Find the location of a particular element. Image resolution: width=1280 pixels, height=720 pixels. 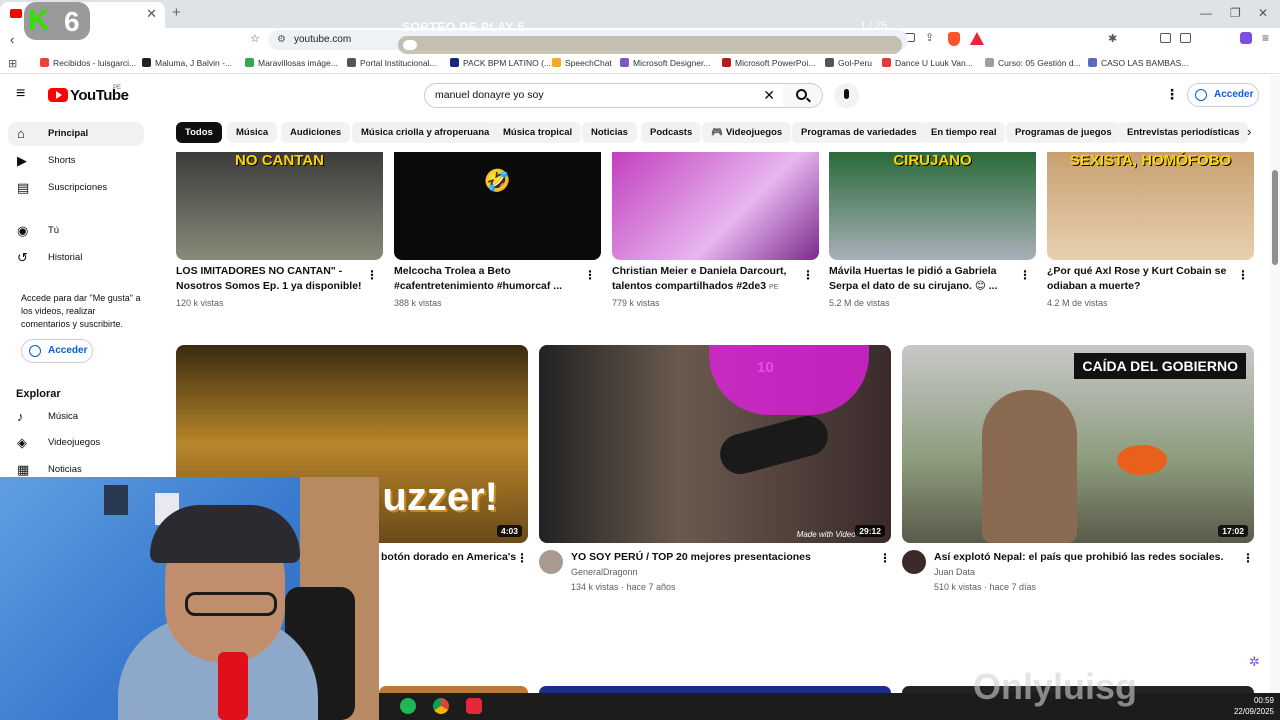

video-thumbnail: 10Made with VideoS29:12 is located at coordinates (715, 444).